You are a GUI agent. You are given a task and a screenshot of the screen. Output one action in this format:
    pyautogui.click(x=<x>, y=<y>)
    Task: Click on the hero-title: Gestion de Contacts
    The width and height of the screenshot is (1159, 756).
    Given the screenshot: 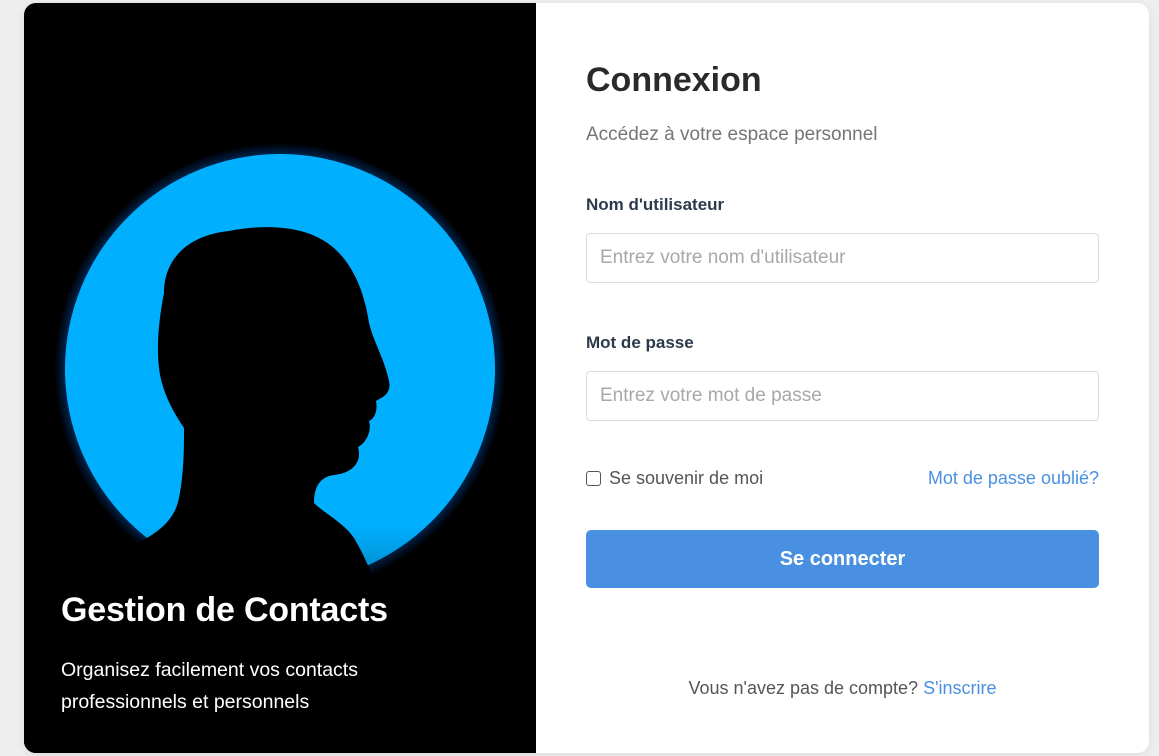 What is the action you would take?
    pyautogui.click(x=224, y=610)
    